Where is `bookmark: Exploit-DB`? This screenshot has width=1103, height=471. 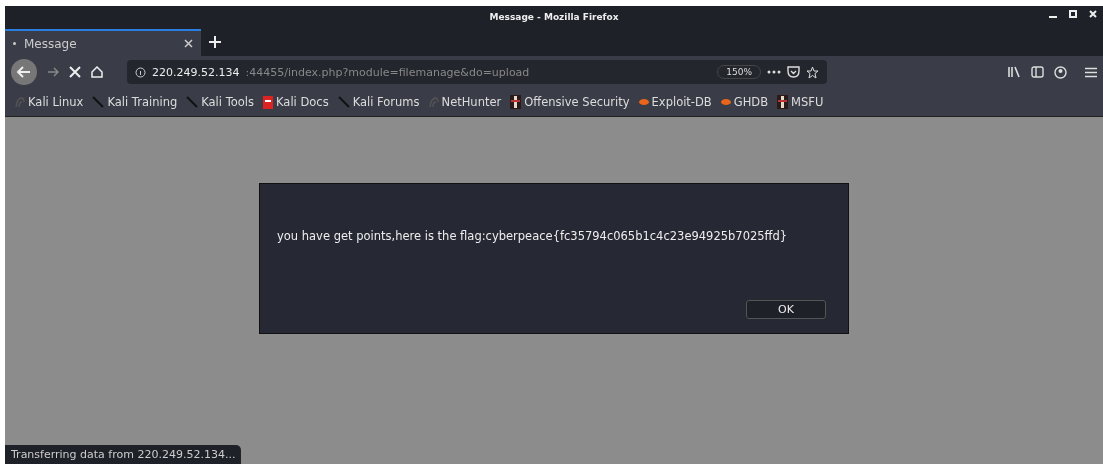 bookmark: Exploit-DB is located at coordinates (675, 102).